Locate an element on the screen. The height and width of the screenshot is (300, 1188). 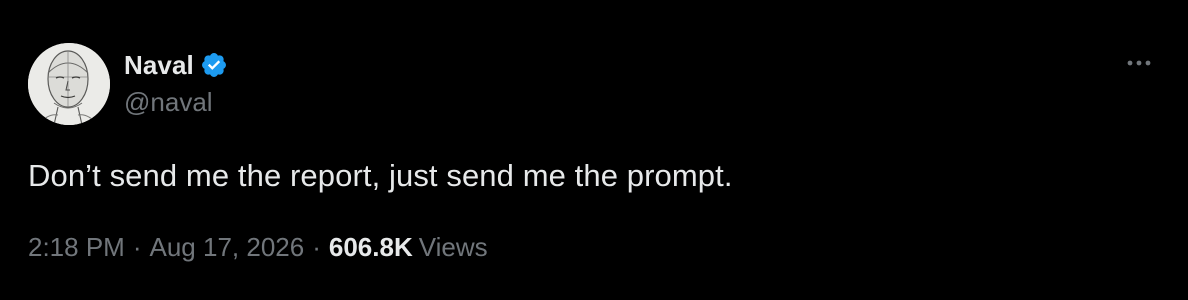
avatar-sketch-image is located at coordinates (69, 84).